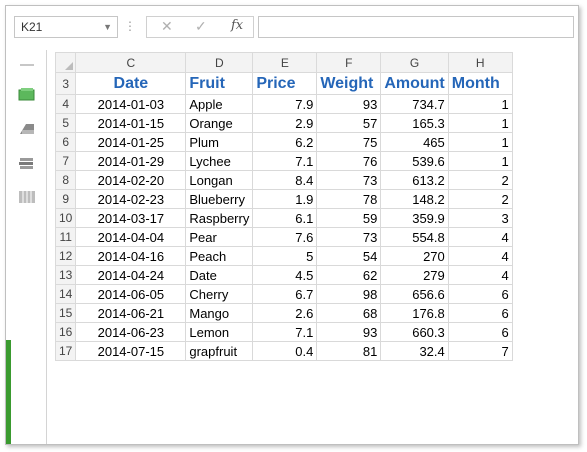  I want to click on cell-weight: 98, so click(349, 294).